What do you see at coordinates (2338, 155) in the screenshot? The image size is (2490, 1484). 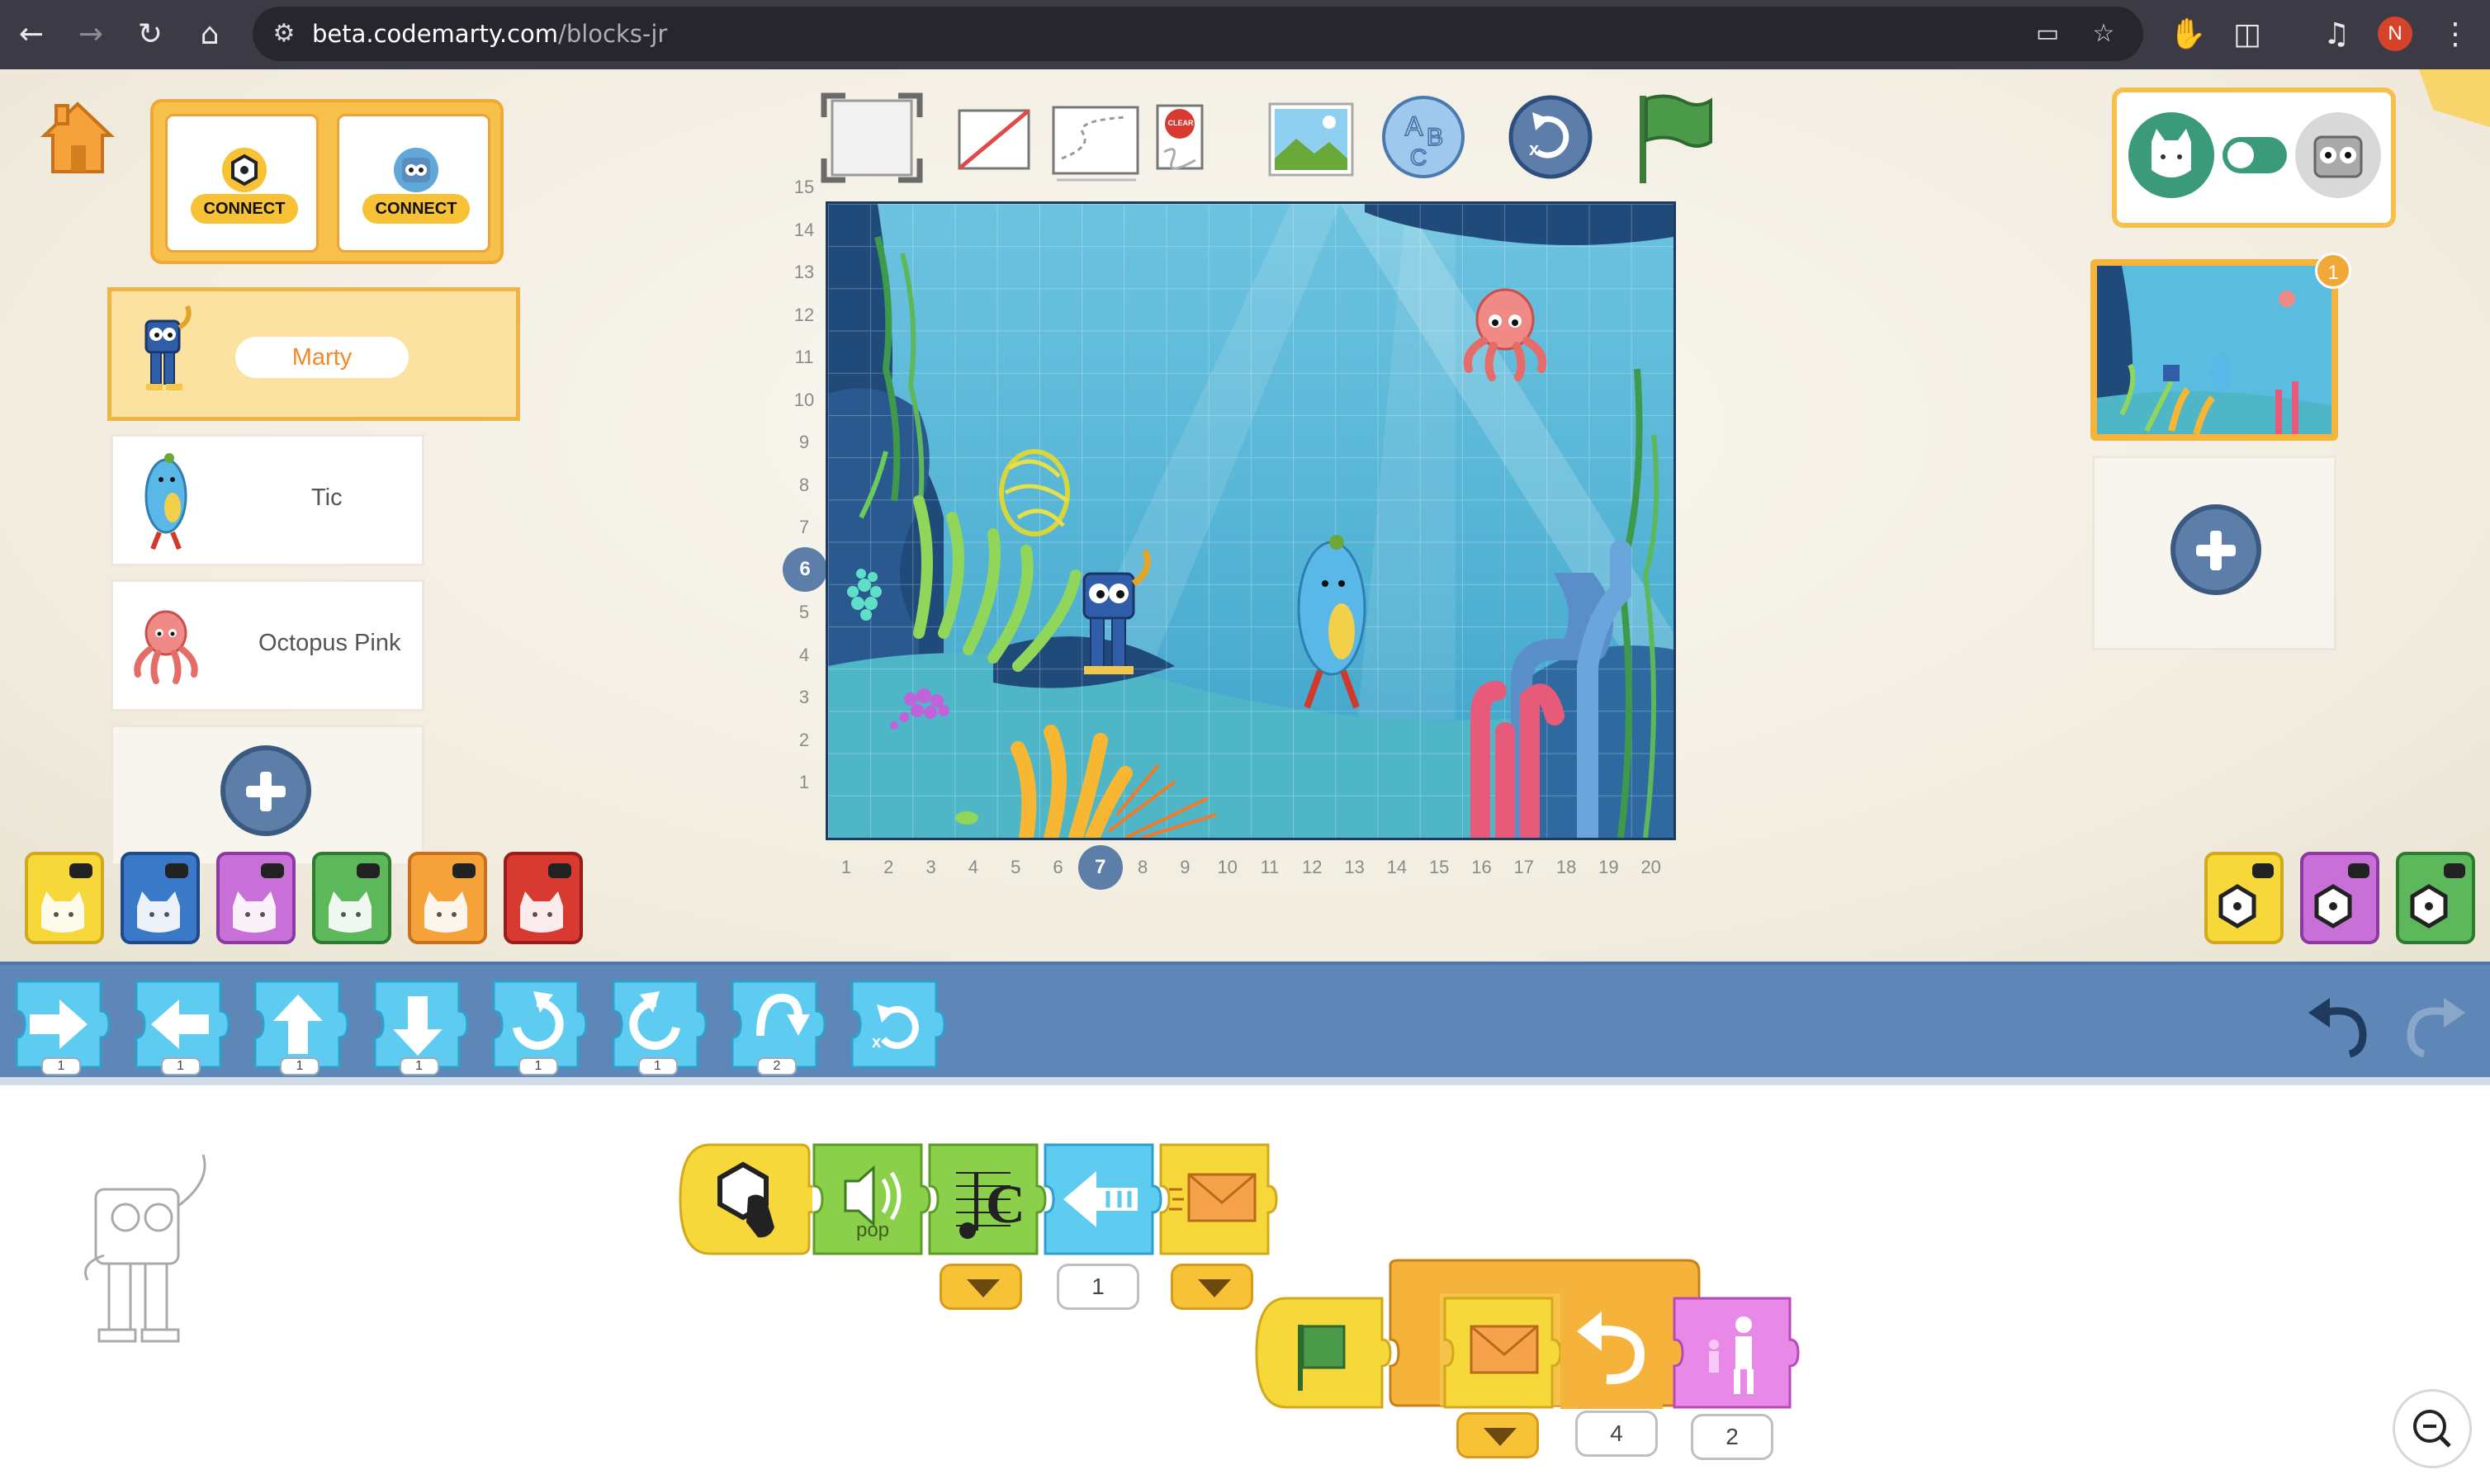 I see `robot-mode-icon` at bounding box center [2338, 155].